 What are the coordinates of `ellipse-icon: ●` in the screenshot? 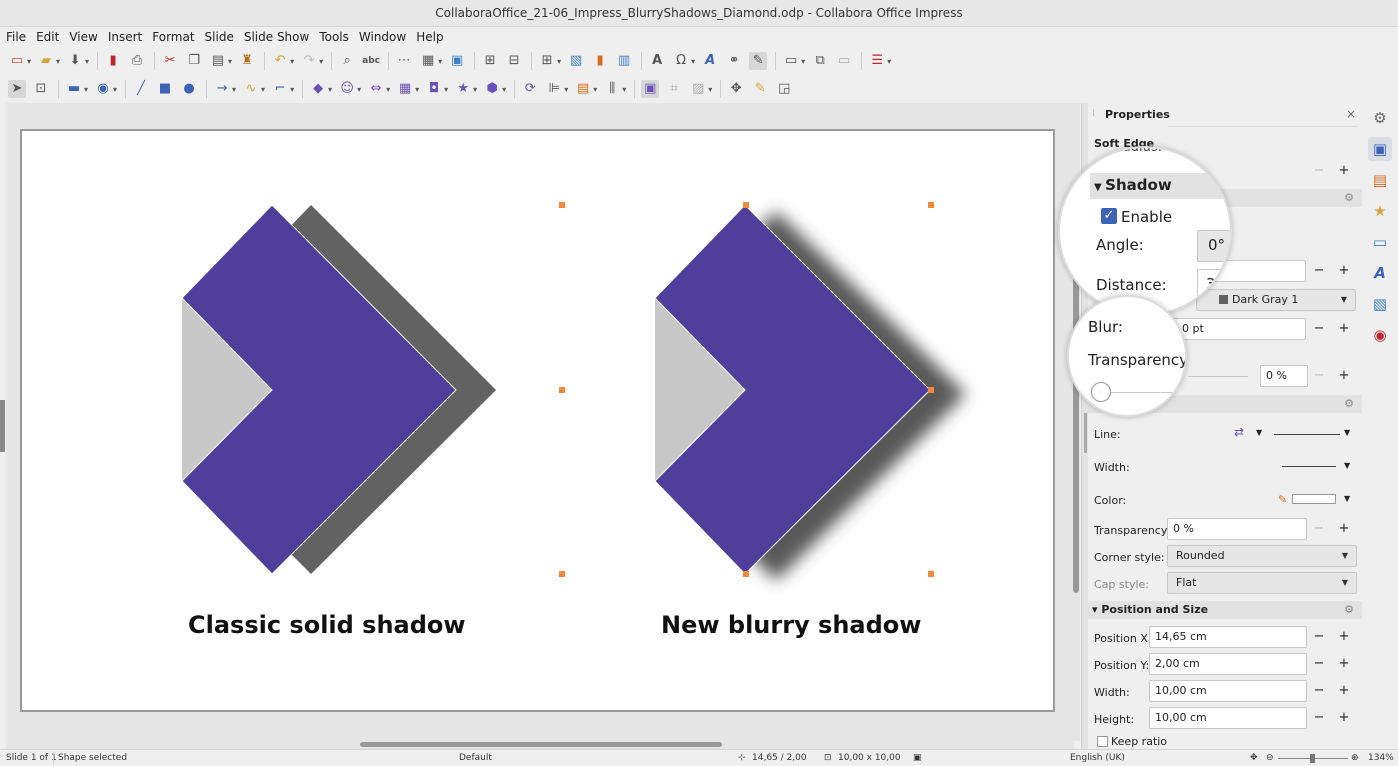 It's located at (189, 89).